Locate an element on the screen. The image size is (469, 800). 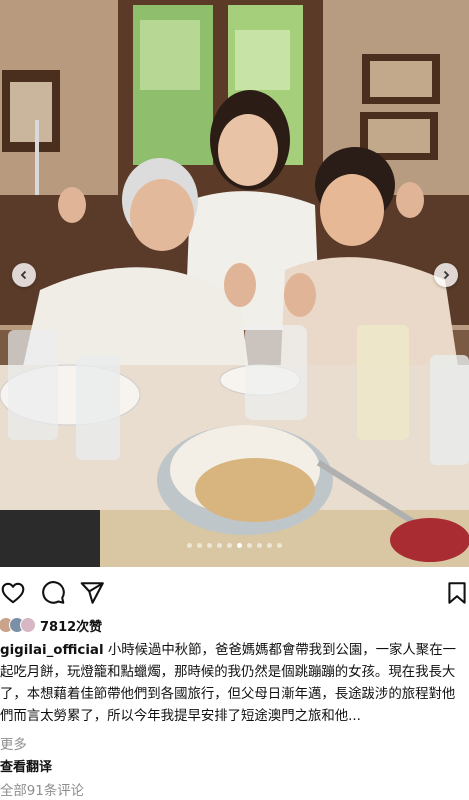
bookmark-icon is located at coordinates (456, 593).